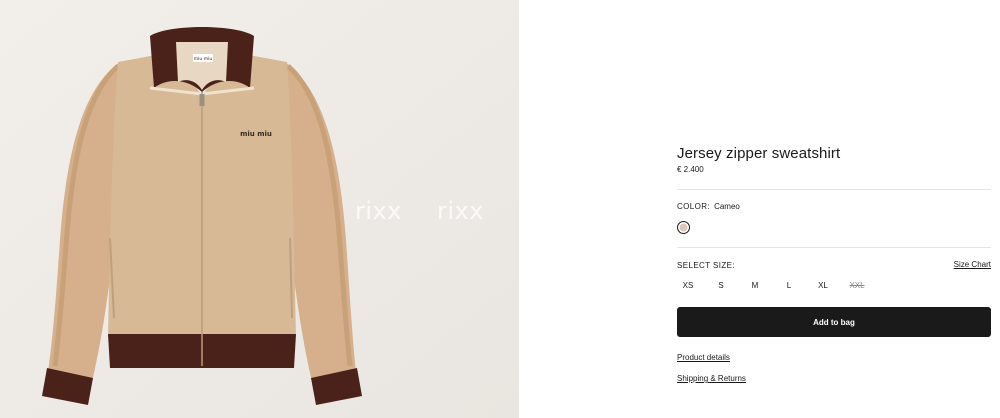 This screenshot has height=418, width=1000. What do you see at coordinates (727, 206) in the screenshot?
I see `color-value: Cameo` at bounding box center [727, 206].